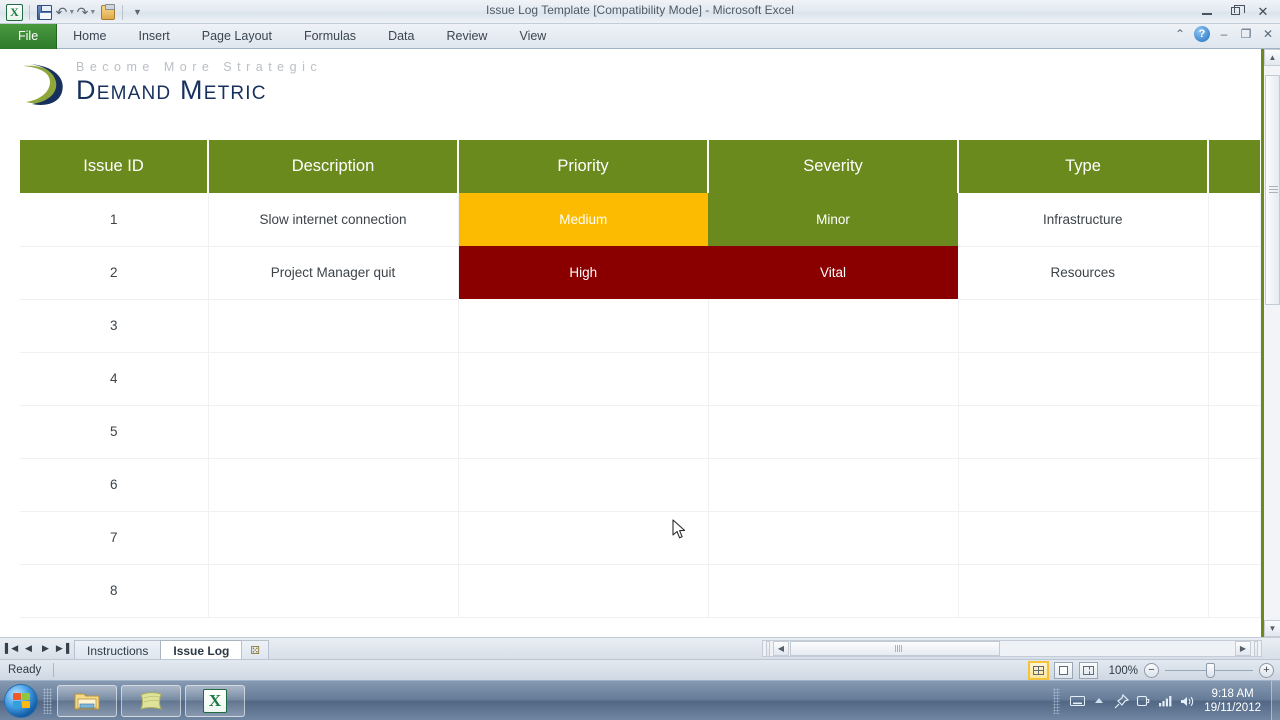 This screenshot has height=720, width=1280. Describe the element at coordinates (1207, 11) in the screenshot. I see `minimize-button` at that location.